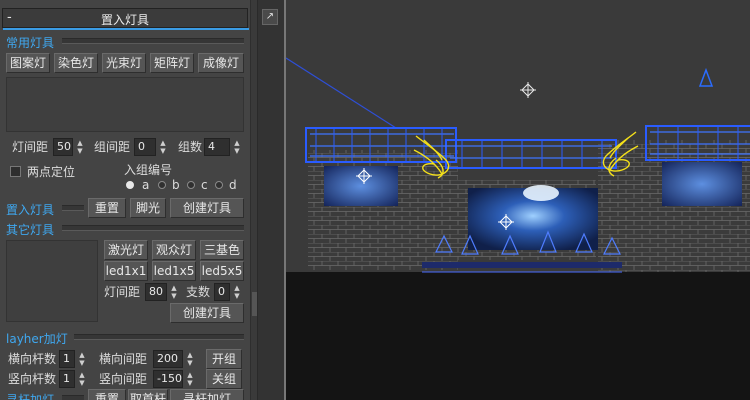 The height and width of the screenshot is (400, 750). Describe the element at coordinates (222, 271) in the screenshot. I see `led5x5-button: led5x5` at that location.